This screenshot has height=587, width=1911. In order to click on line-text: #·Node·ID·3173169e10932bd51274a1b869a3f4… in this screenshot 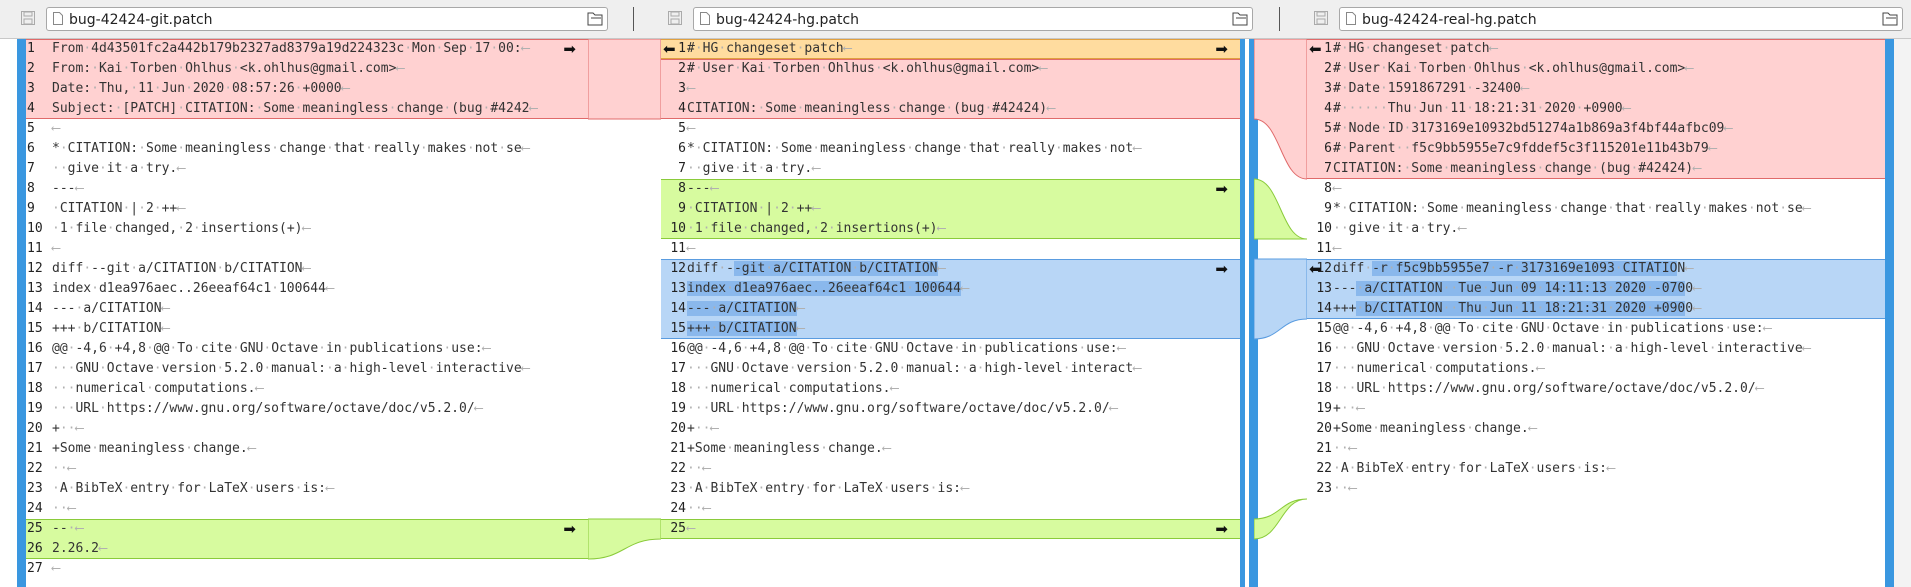, I will do `click(1532, 129)`.